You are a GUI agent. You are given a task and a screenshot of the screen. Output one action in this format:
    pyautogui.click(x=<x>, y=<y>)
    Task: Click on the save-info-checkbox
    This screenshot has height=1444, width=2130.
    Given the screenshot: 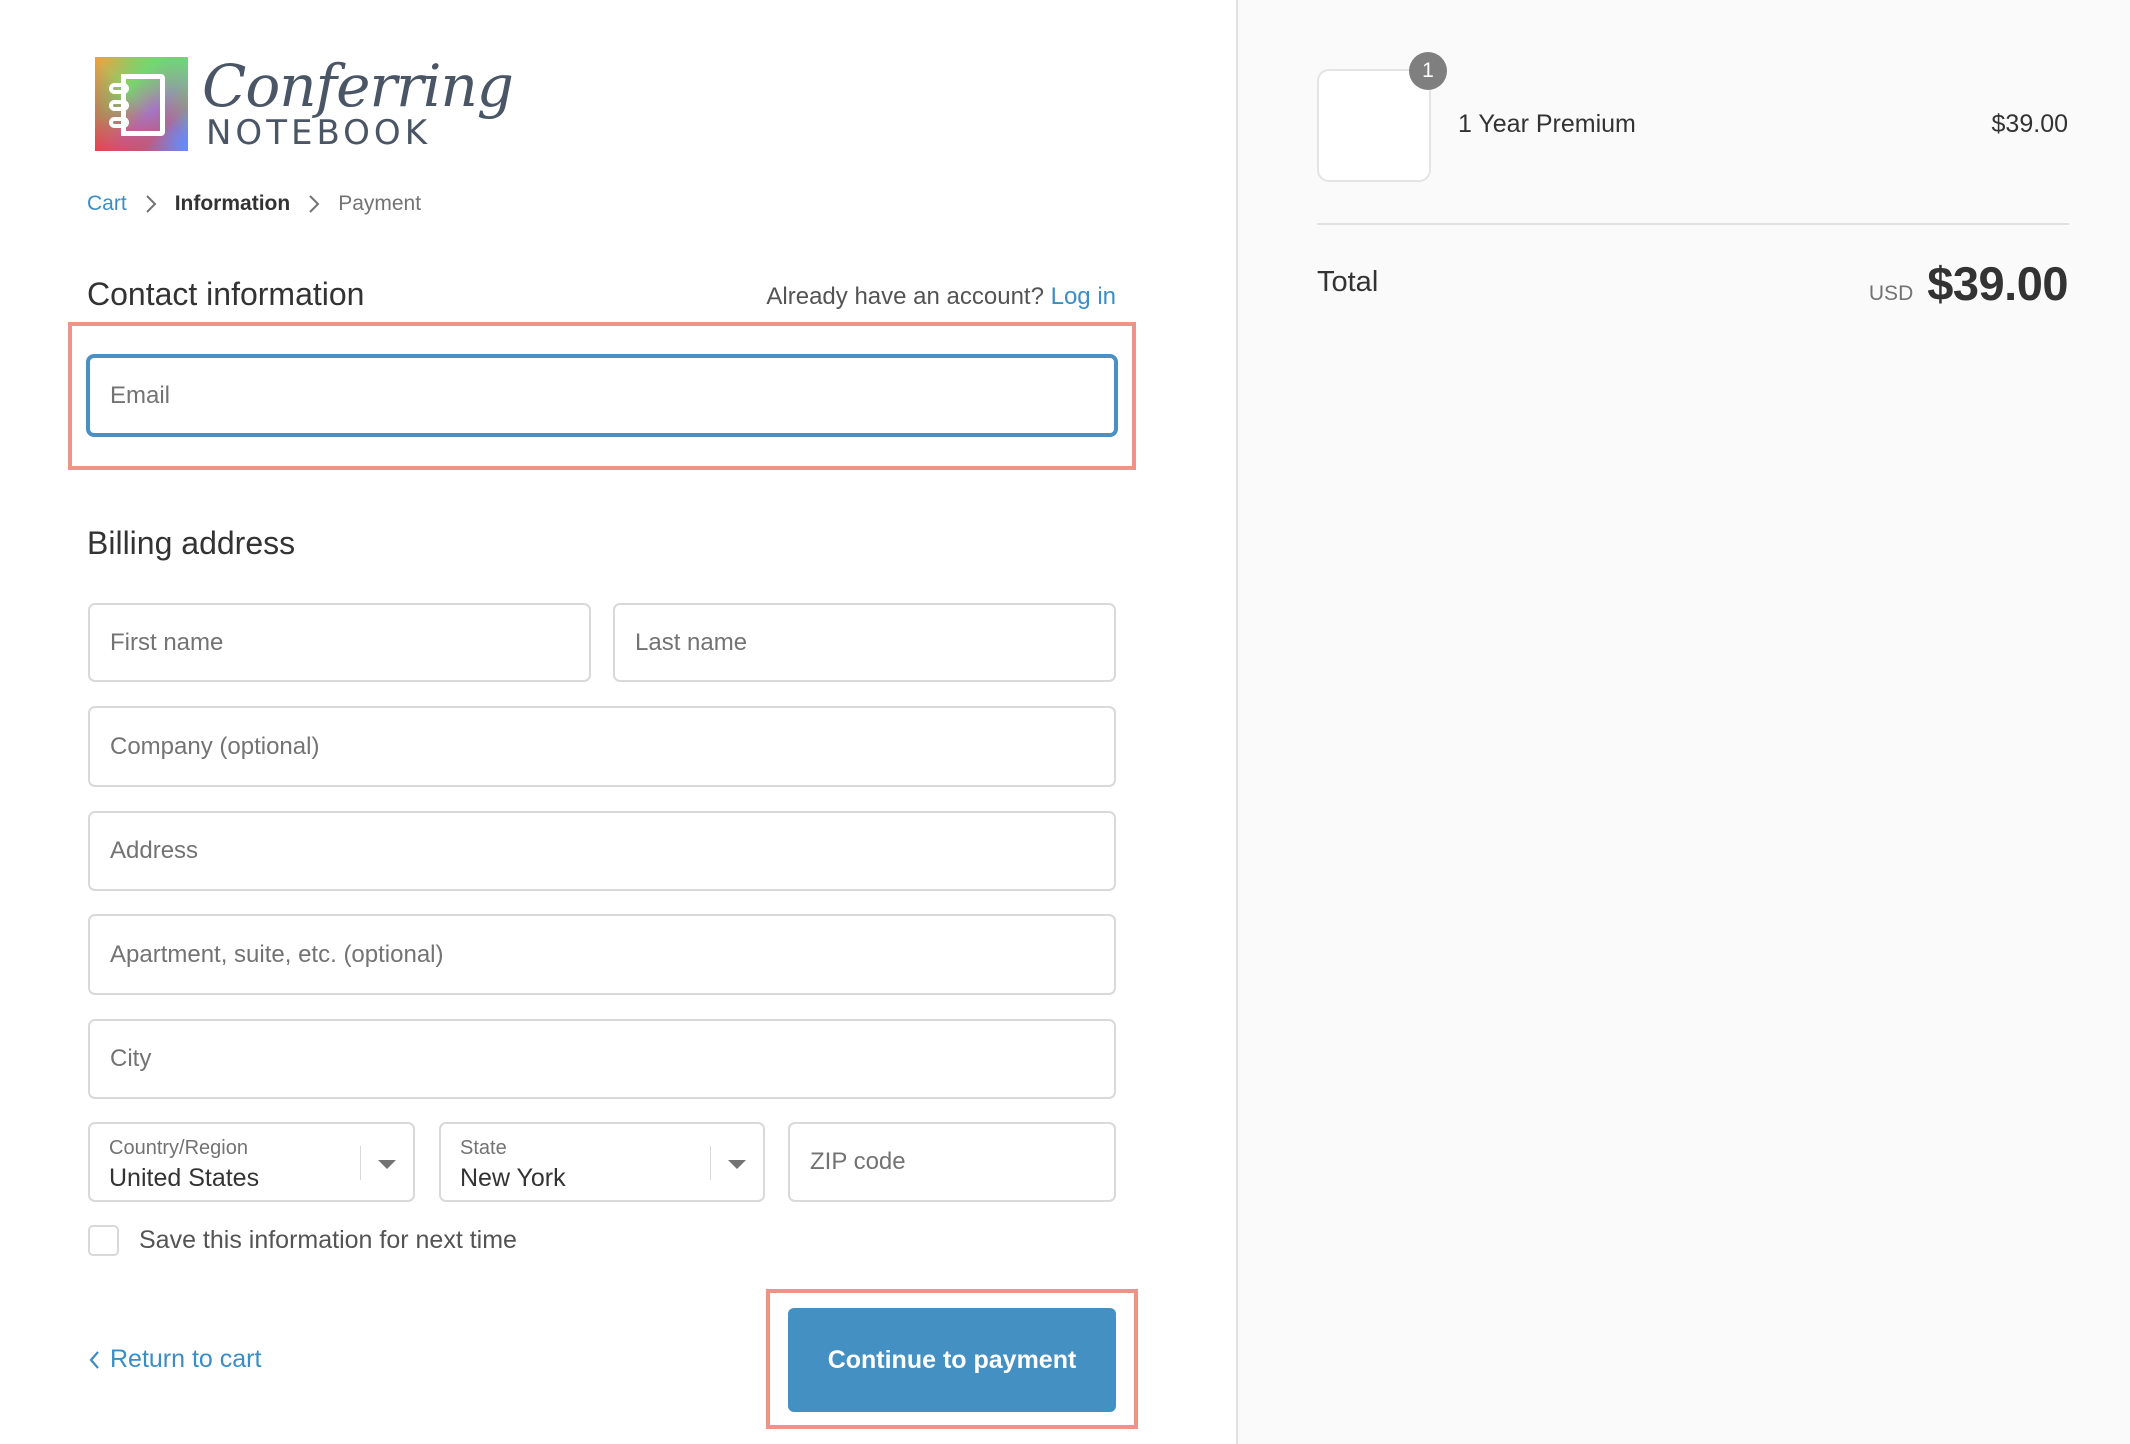 What is the action you would take?
    pyautogui.click(x=103, y=1240)
    